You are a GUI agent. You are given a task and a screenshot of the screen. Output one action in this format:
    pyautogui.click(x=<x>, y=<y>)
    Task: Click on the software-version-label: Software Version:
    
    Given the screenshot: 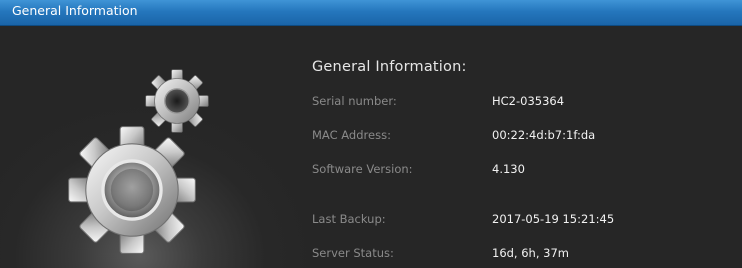 What is the action you would take?
    pyautogui.click(x=362, y=169)
    